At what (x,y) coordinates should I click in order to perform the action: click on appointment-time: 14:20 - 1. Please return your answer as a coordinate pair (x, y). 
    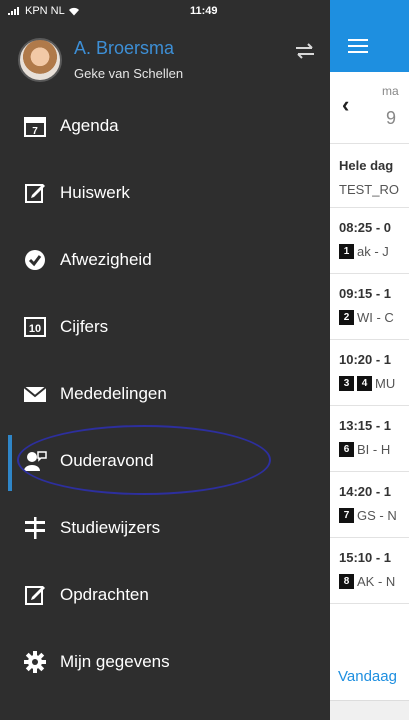
    Looking at the image, I should click on (365, 491).